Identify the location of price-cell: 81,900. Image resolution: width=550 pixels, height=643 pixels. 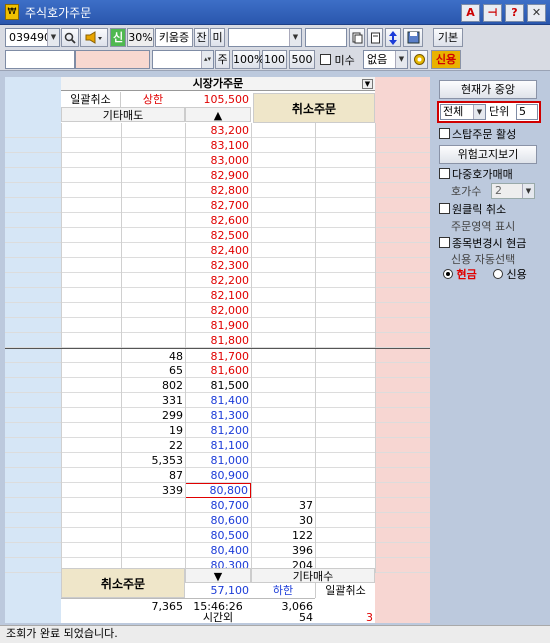
(218, 325).